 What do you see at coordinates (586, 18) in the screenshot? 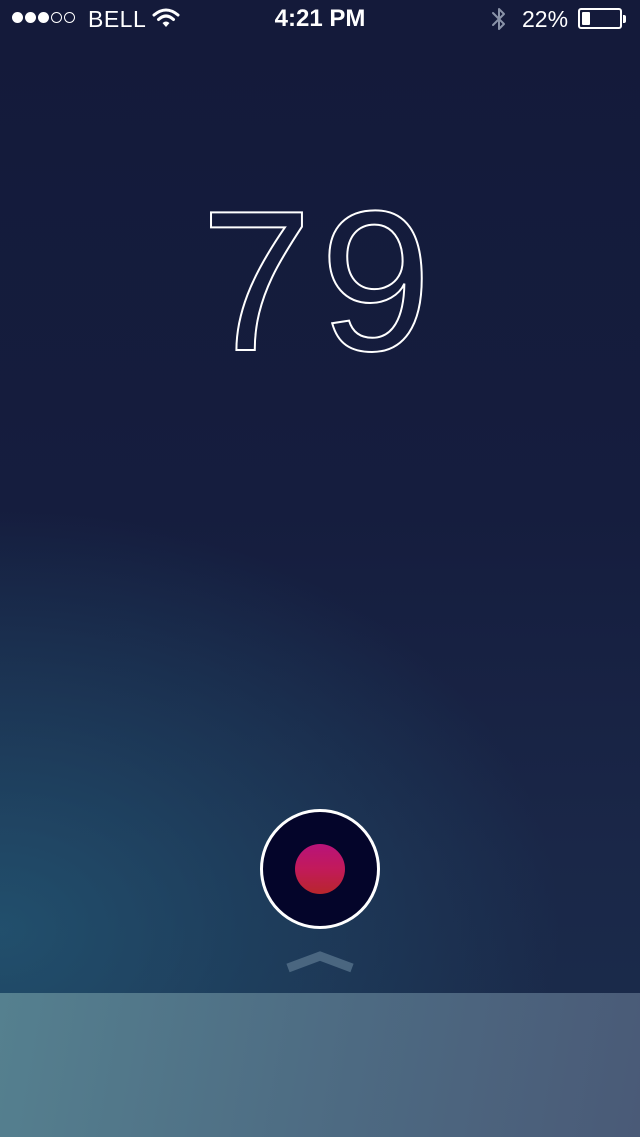
I see `battery-level-fill` at bounding box center [586, 18].